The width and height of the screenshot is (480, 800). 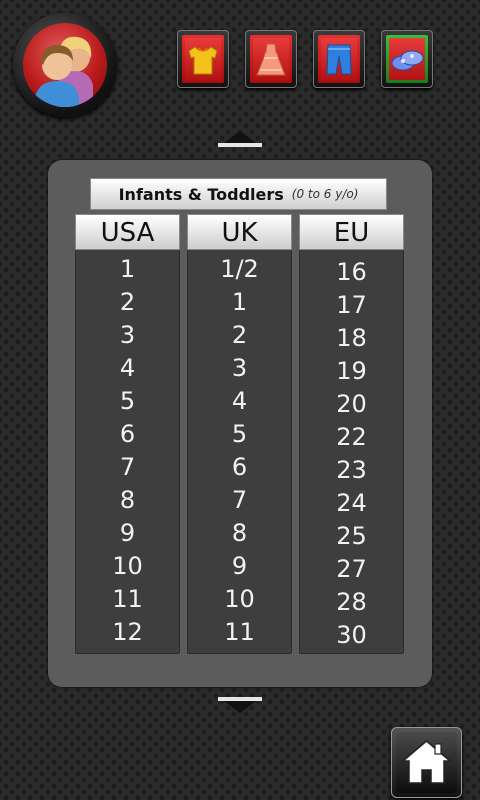 I want to click on list-item: 28, so click(x=351, y=602).